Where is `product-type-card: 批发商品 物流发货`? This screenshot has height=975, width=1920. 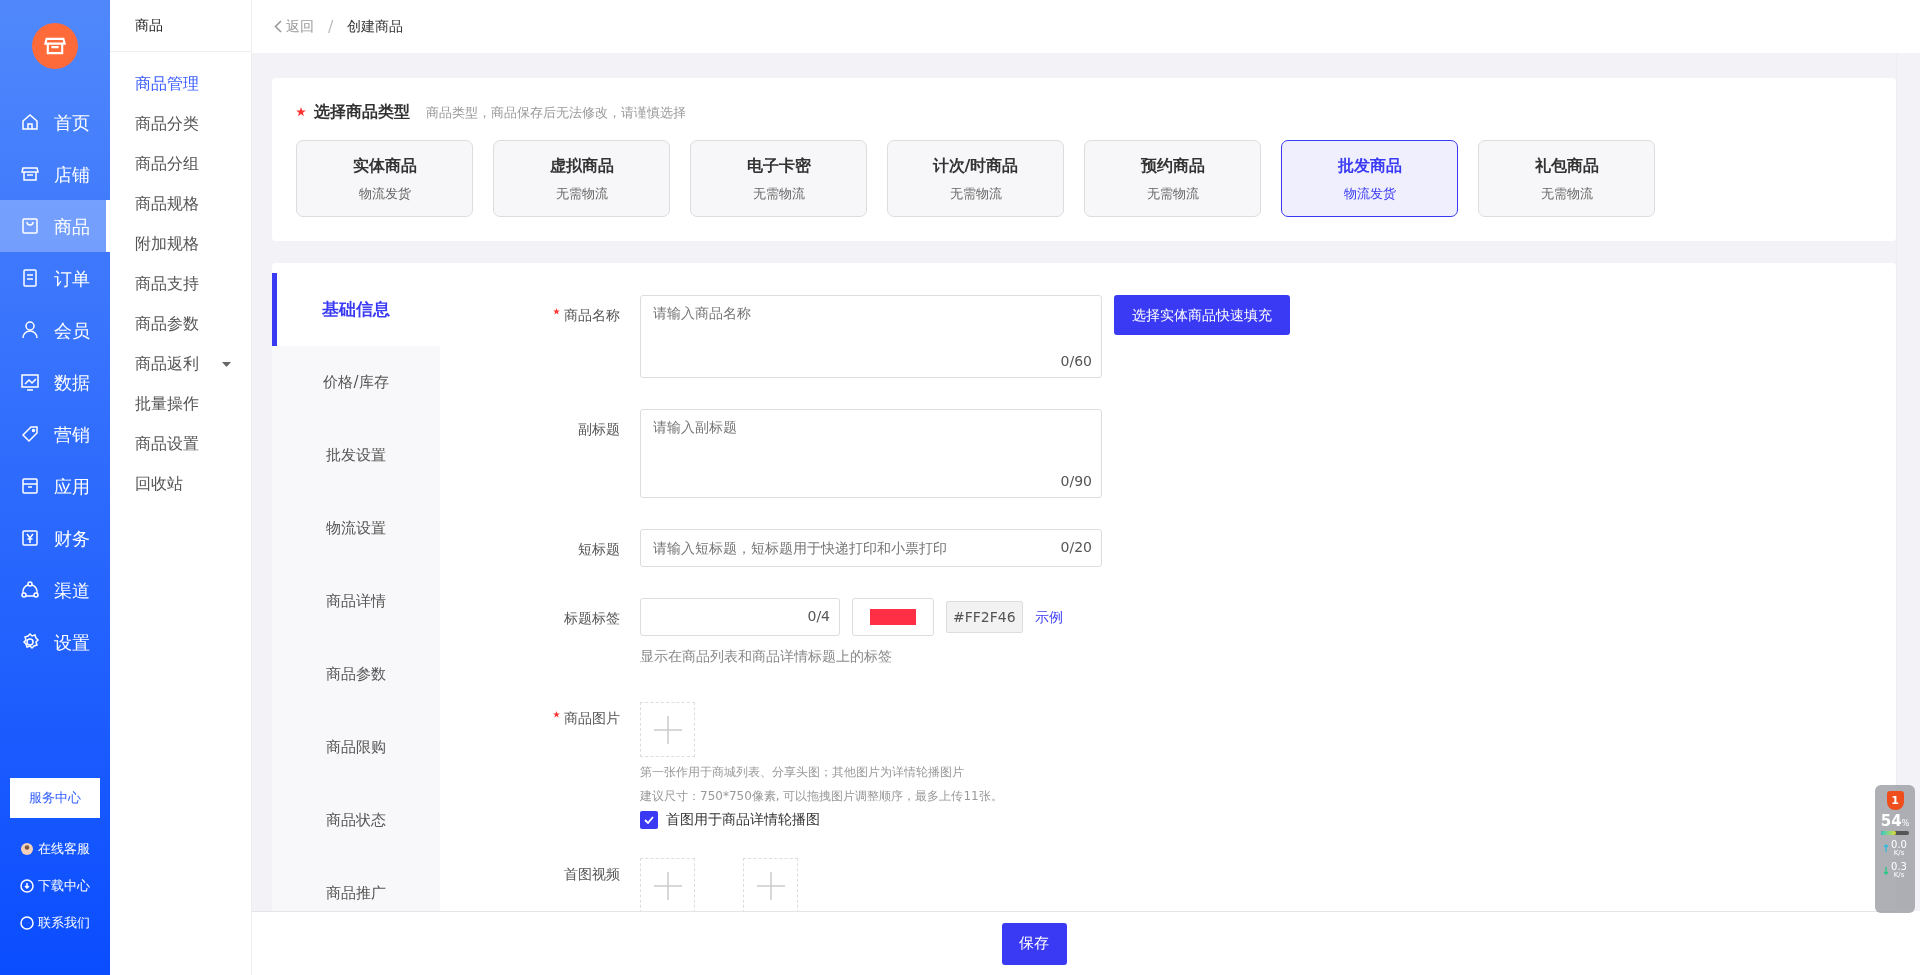 product-type-card: 批发商品 物流发货 is located at coordinates (1369, 178).